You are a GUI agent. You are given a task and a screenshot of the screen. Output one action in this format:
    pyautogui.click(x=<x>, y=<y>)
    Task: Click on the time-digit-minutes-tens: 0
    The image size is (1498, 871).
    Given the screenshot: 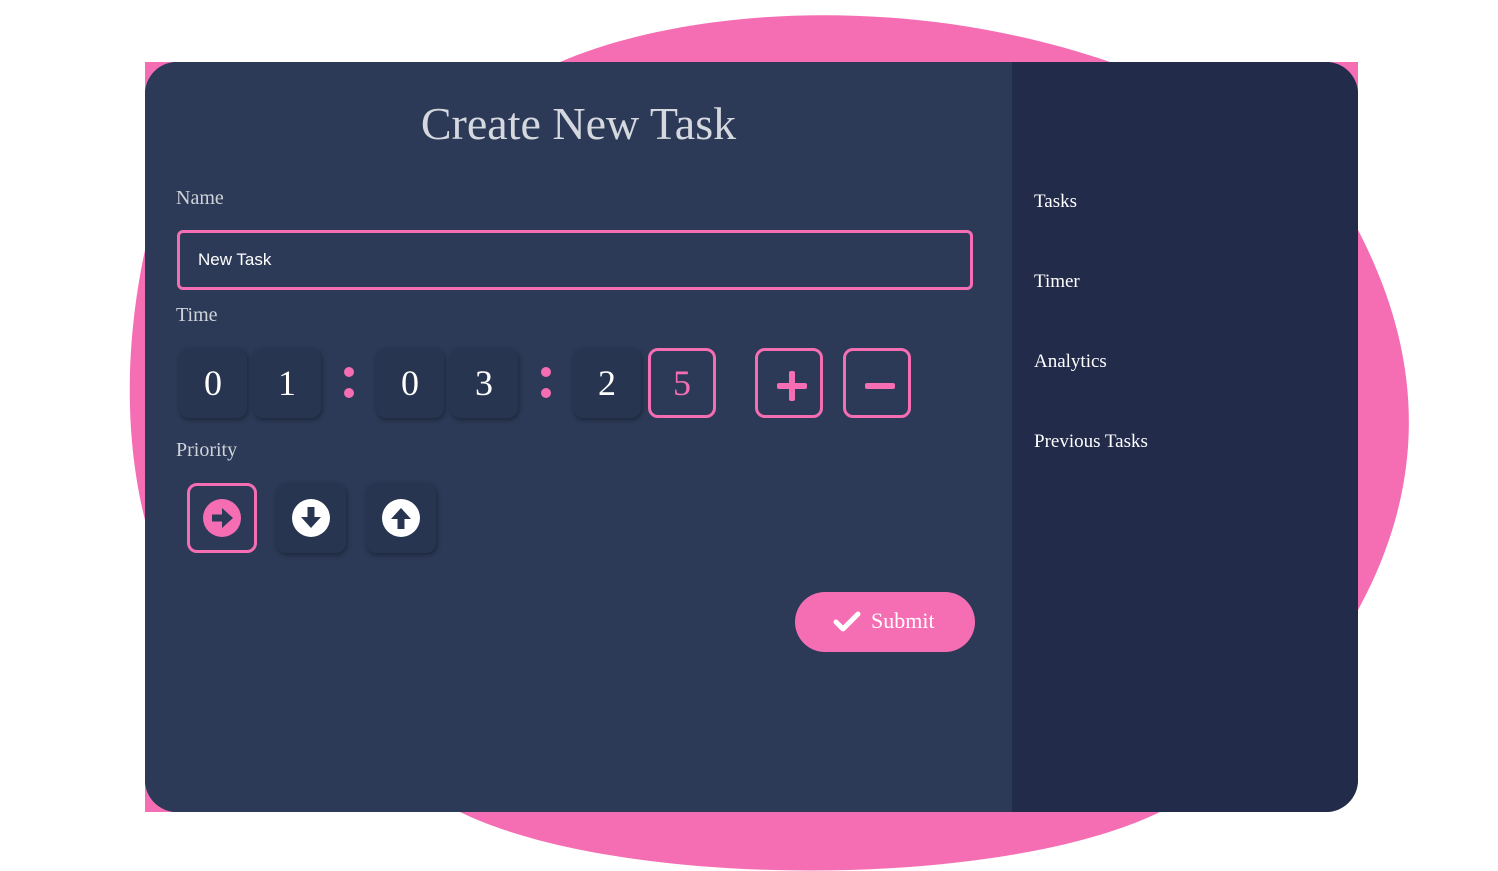 What is the action you would take?
    pyautogui.click(x=410, y=383)
    